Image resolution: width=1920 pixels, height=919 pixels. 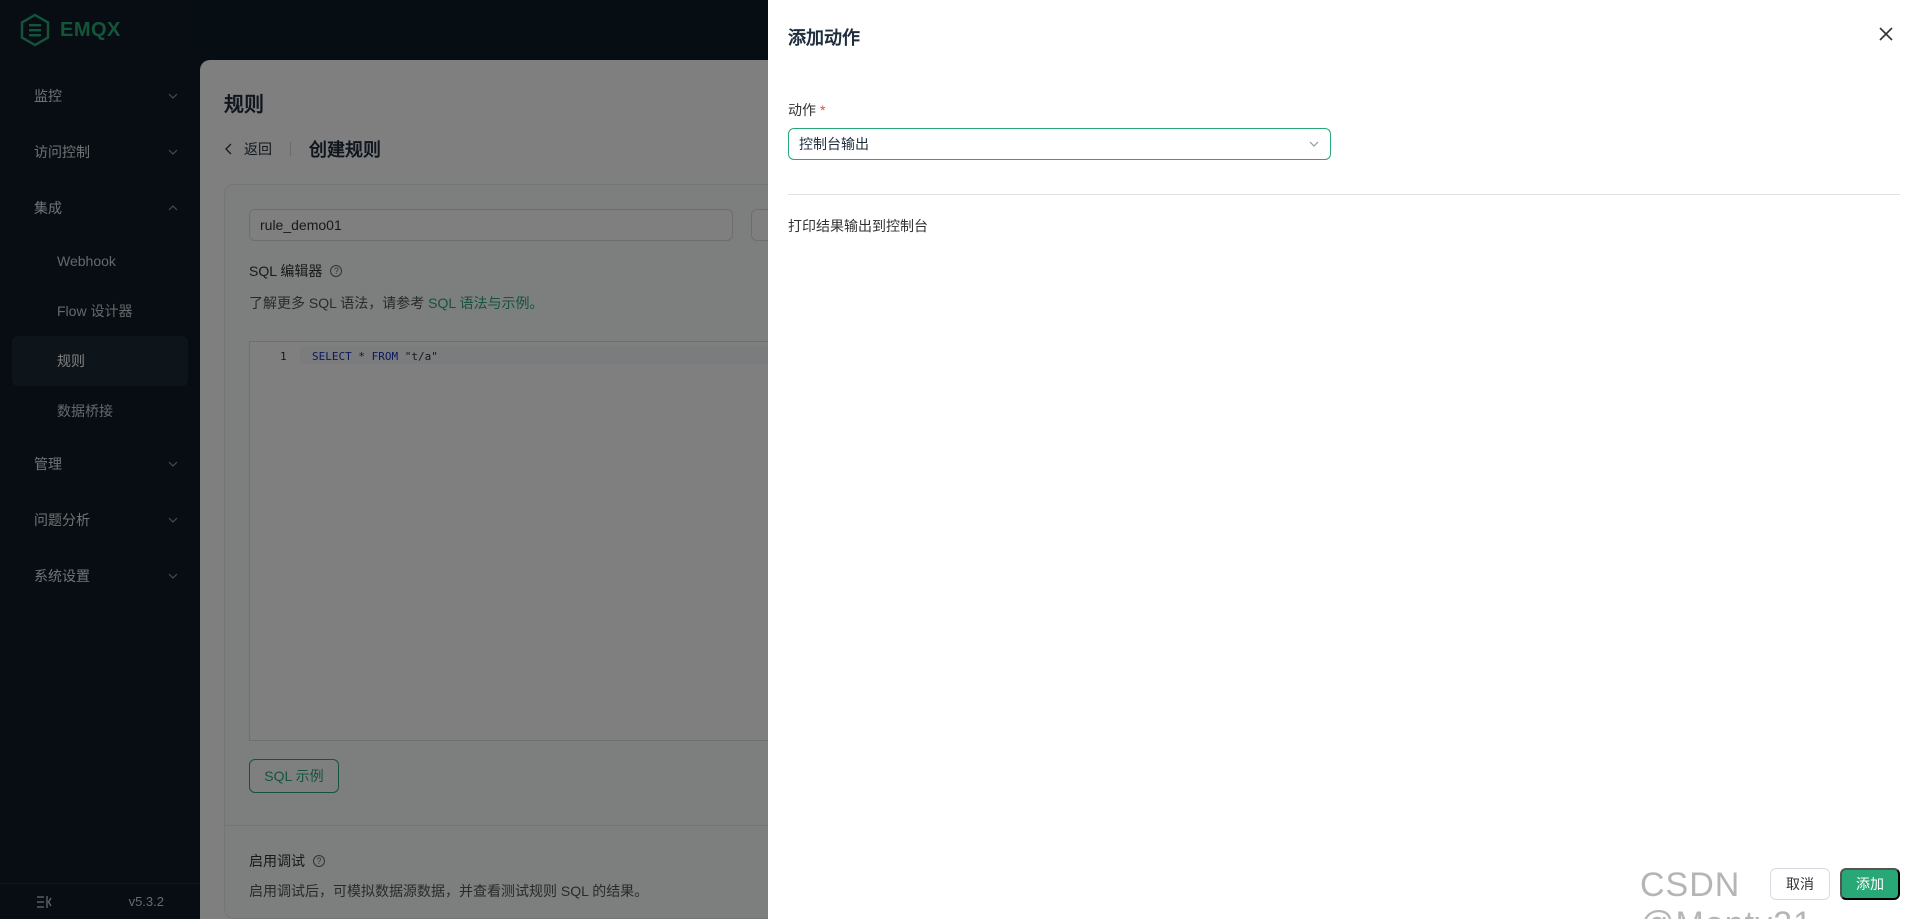 I want to click on action-select: 控制台输出, so click(x=1059, y=144).